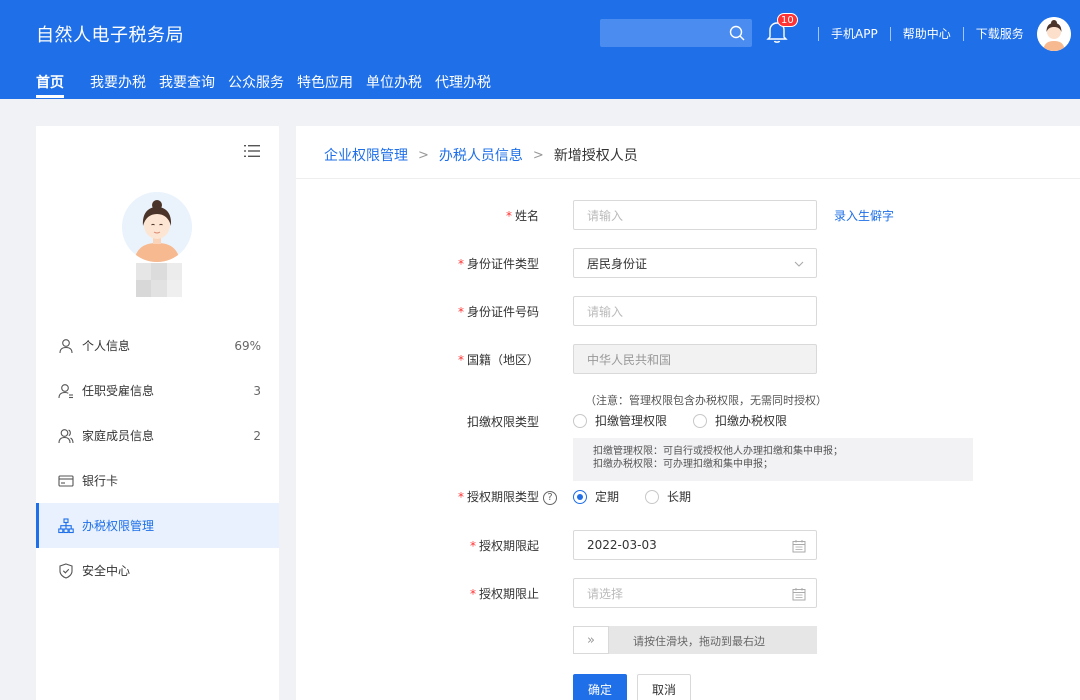 The width and height of the screenshot is (1080, 700). What do you see at coordinates (504, 546) in the screenshot?
I see `start-date-label: * 授权期限起` at bounding box center [504, 546].